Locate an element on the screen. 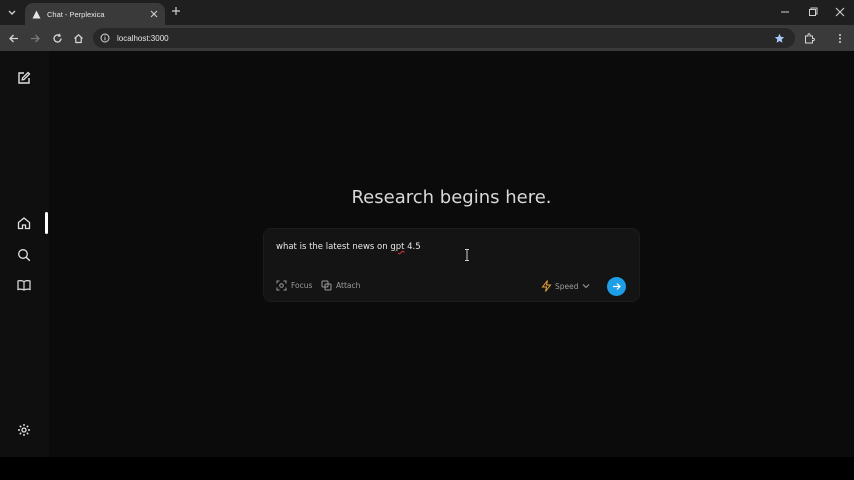  arrow-right-icon is located at coordinates (617, 286).